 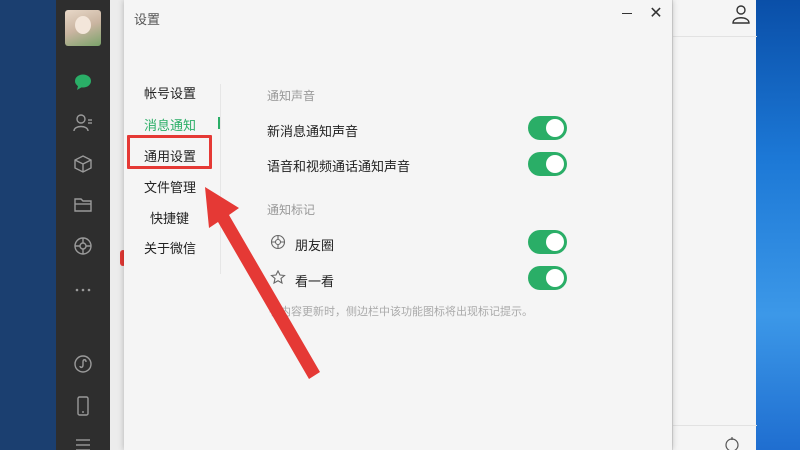 I want to click on new-message-sound-label: 新消息通知声音, so click(x=313, y=132).